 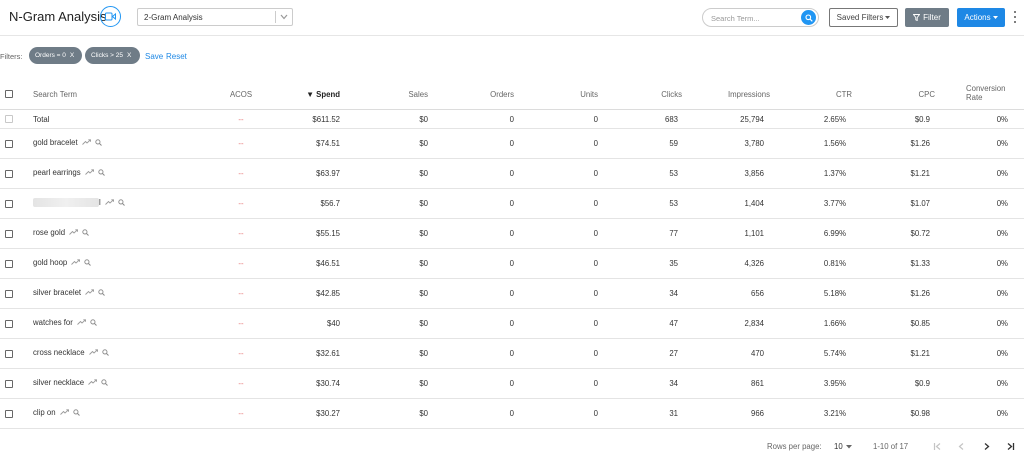 I want to click on video-tutorial-button, so click(x=110, y=16).